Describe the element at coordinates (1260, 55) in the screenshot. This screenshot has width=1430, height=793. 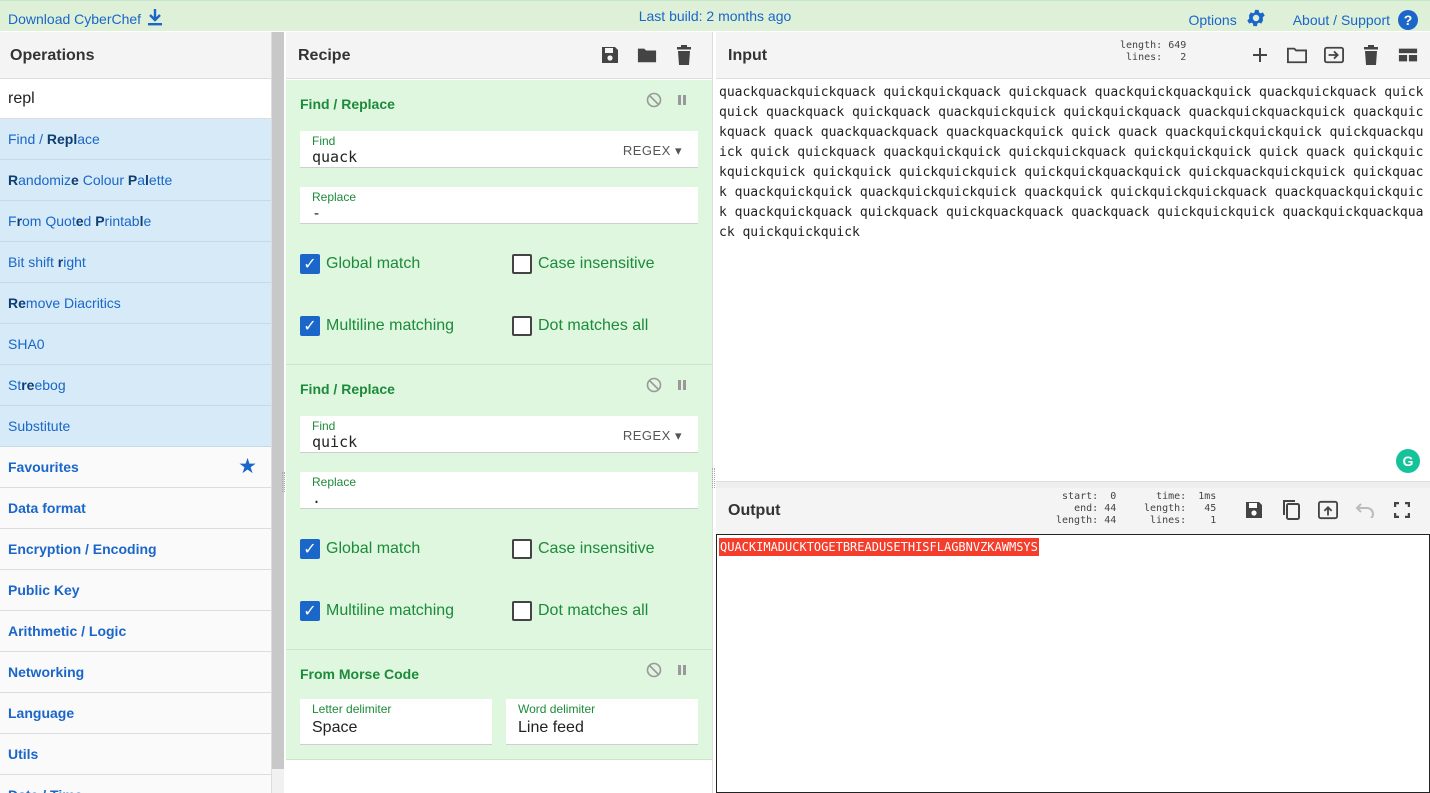
I see `add-tab-icon` at that location.